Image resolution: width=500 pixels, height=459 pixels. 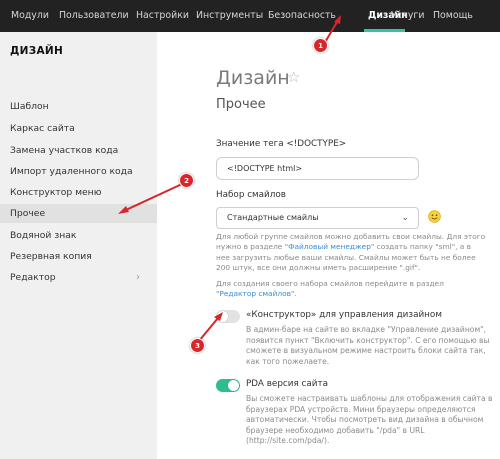 What do you see at coordinates (229, 16) in the screenshot?
I see `nav-tools: Инструменты` at bounding box center [229, 16].